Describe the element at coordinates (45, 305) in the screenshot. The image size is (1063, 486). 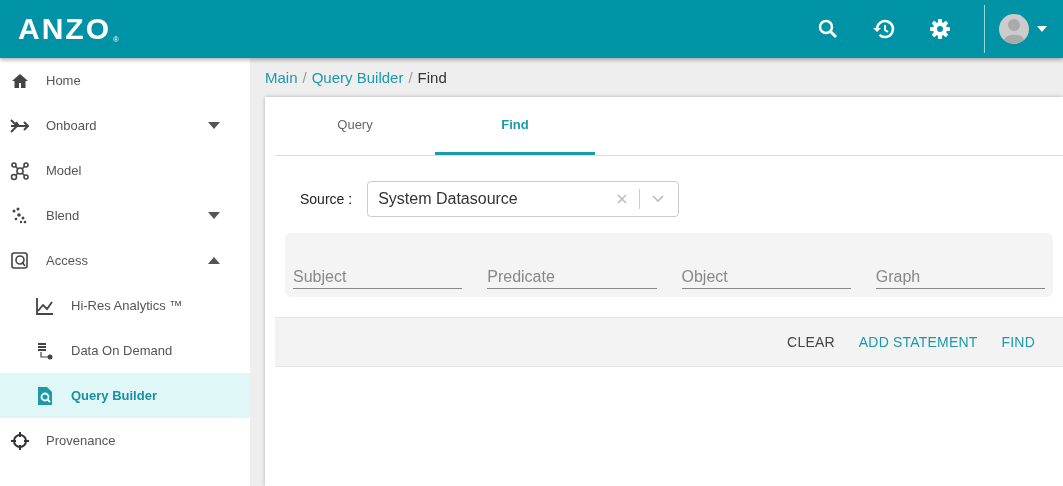
I see `chart-icon` at that location.